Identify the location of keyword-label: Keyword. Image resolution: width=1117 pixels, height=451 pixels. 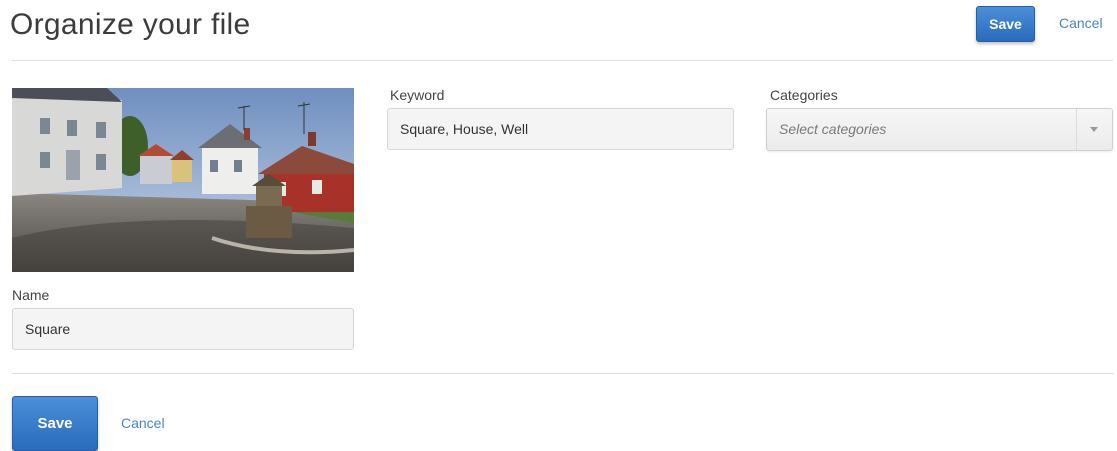
(417, 95).